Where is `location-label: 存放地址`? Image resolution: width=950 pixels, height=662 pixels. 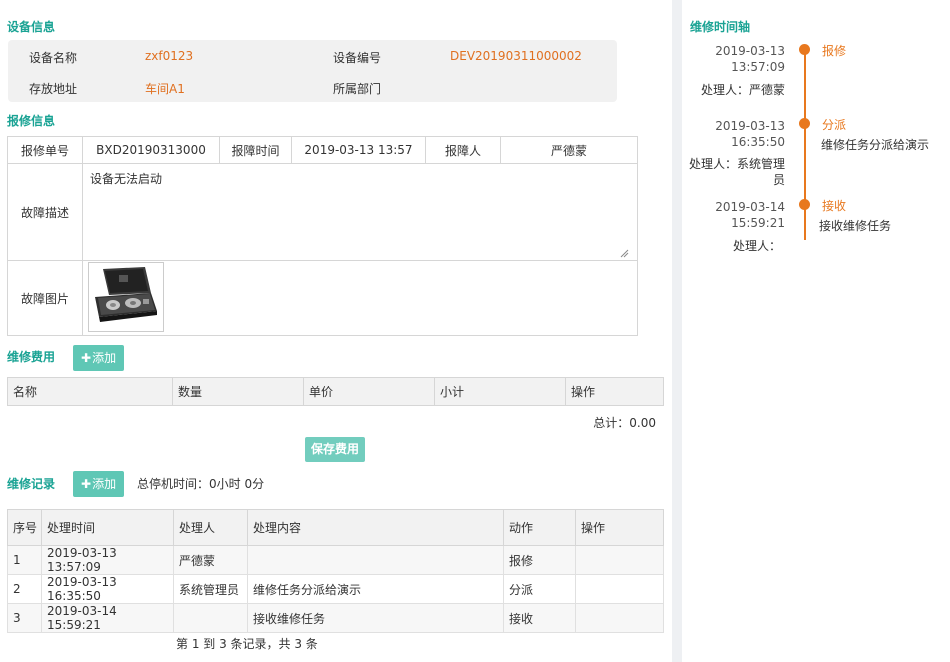
location-label: 存放地址 is located at coordinates (53, 89).